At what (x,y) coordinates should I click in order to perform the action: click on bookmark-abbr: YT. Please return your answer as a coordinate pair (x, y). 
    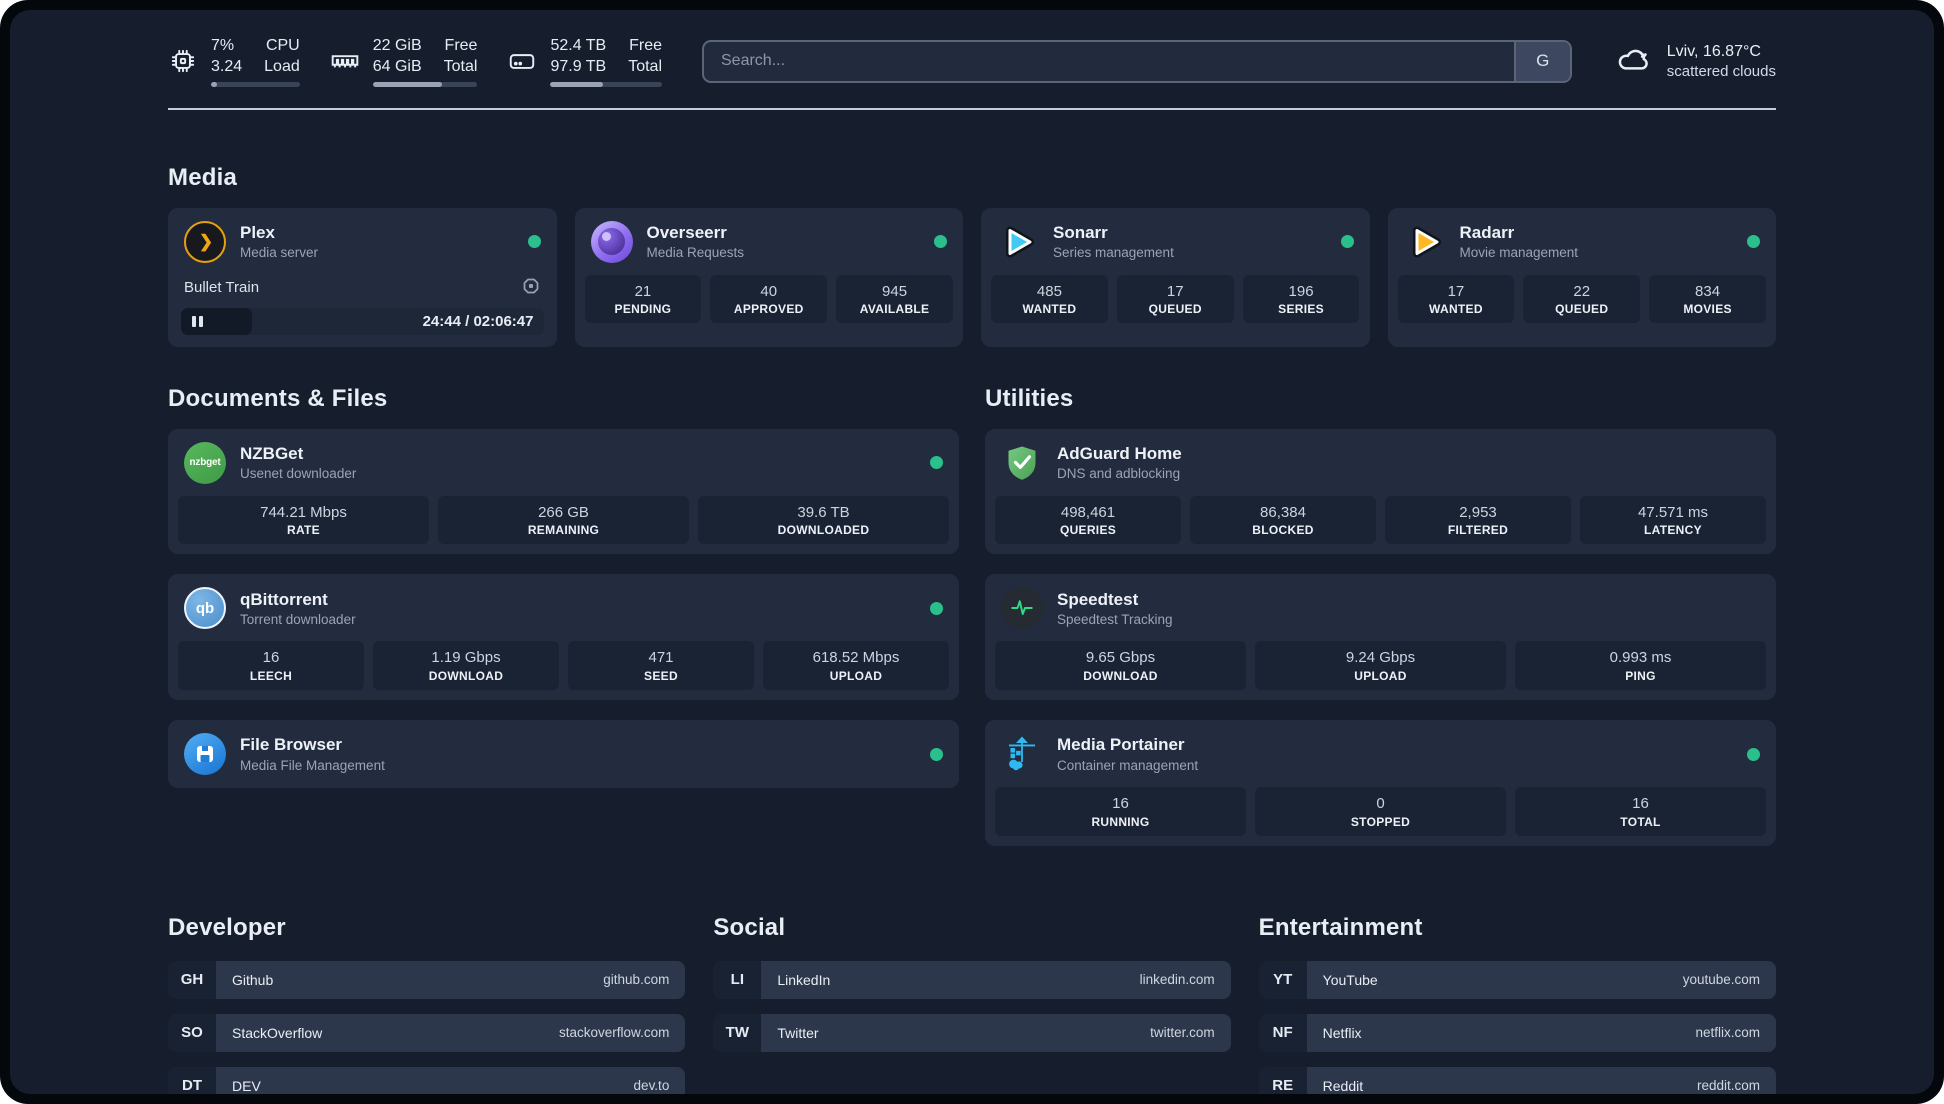
    Looking at the image, I should click on (1282, 979).